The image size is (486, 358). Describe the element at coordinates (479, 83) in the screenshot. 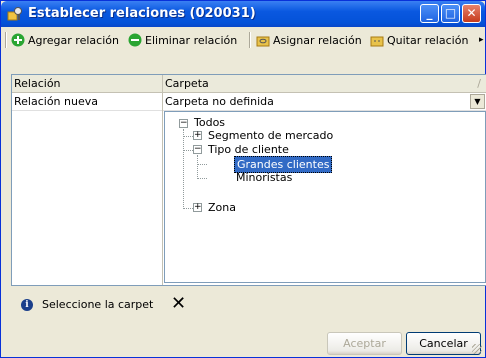

I see `sort-indicator: /` at that location.